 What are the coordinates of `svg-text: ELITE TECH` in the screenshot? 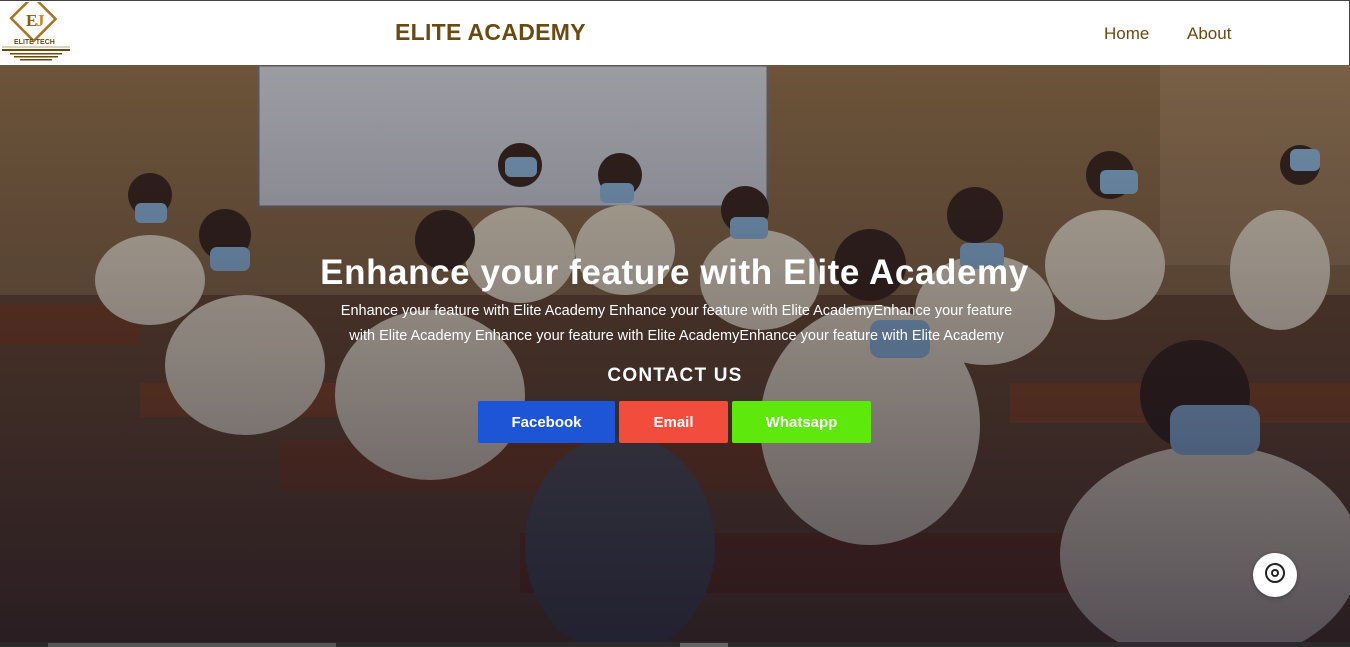 It's located at (34, 42).